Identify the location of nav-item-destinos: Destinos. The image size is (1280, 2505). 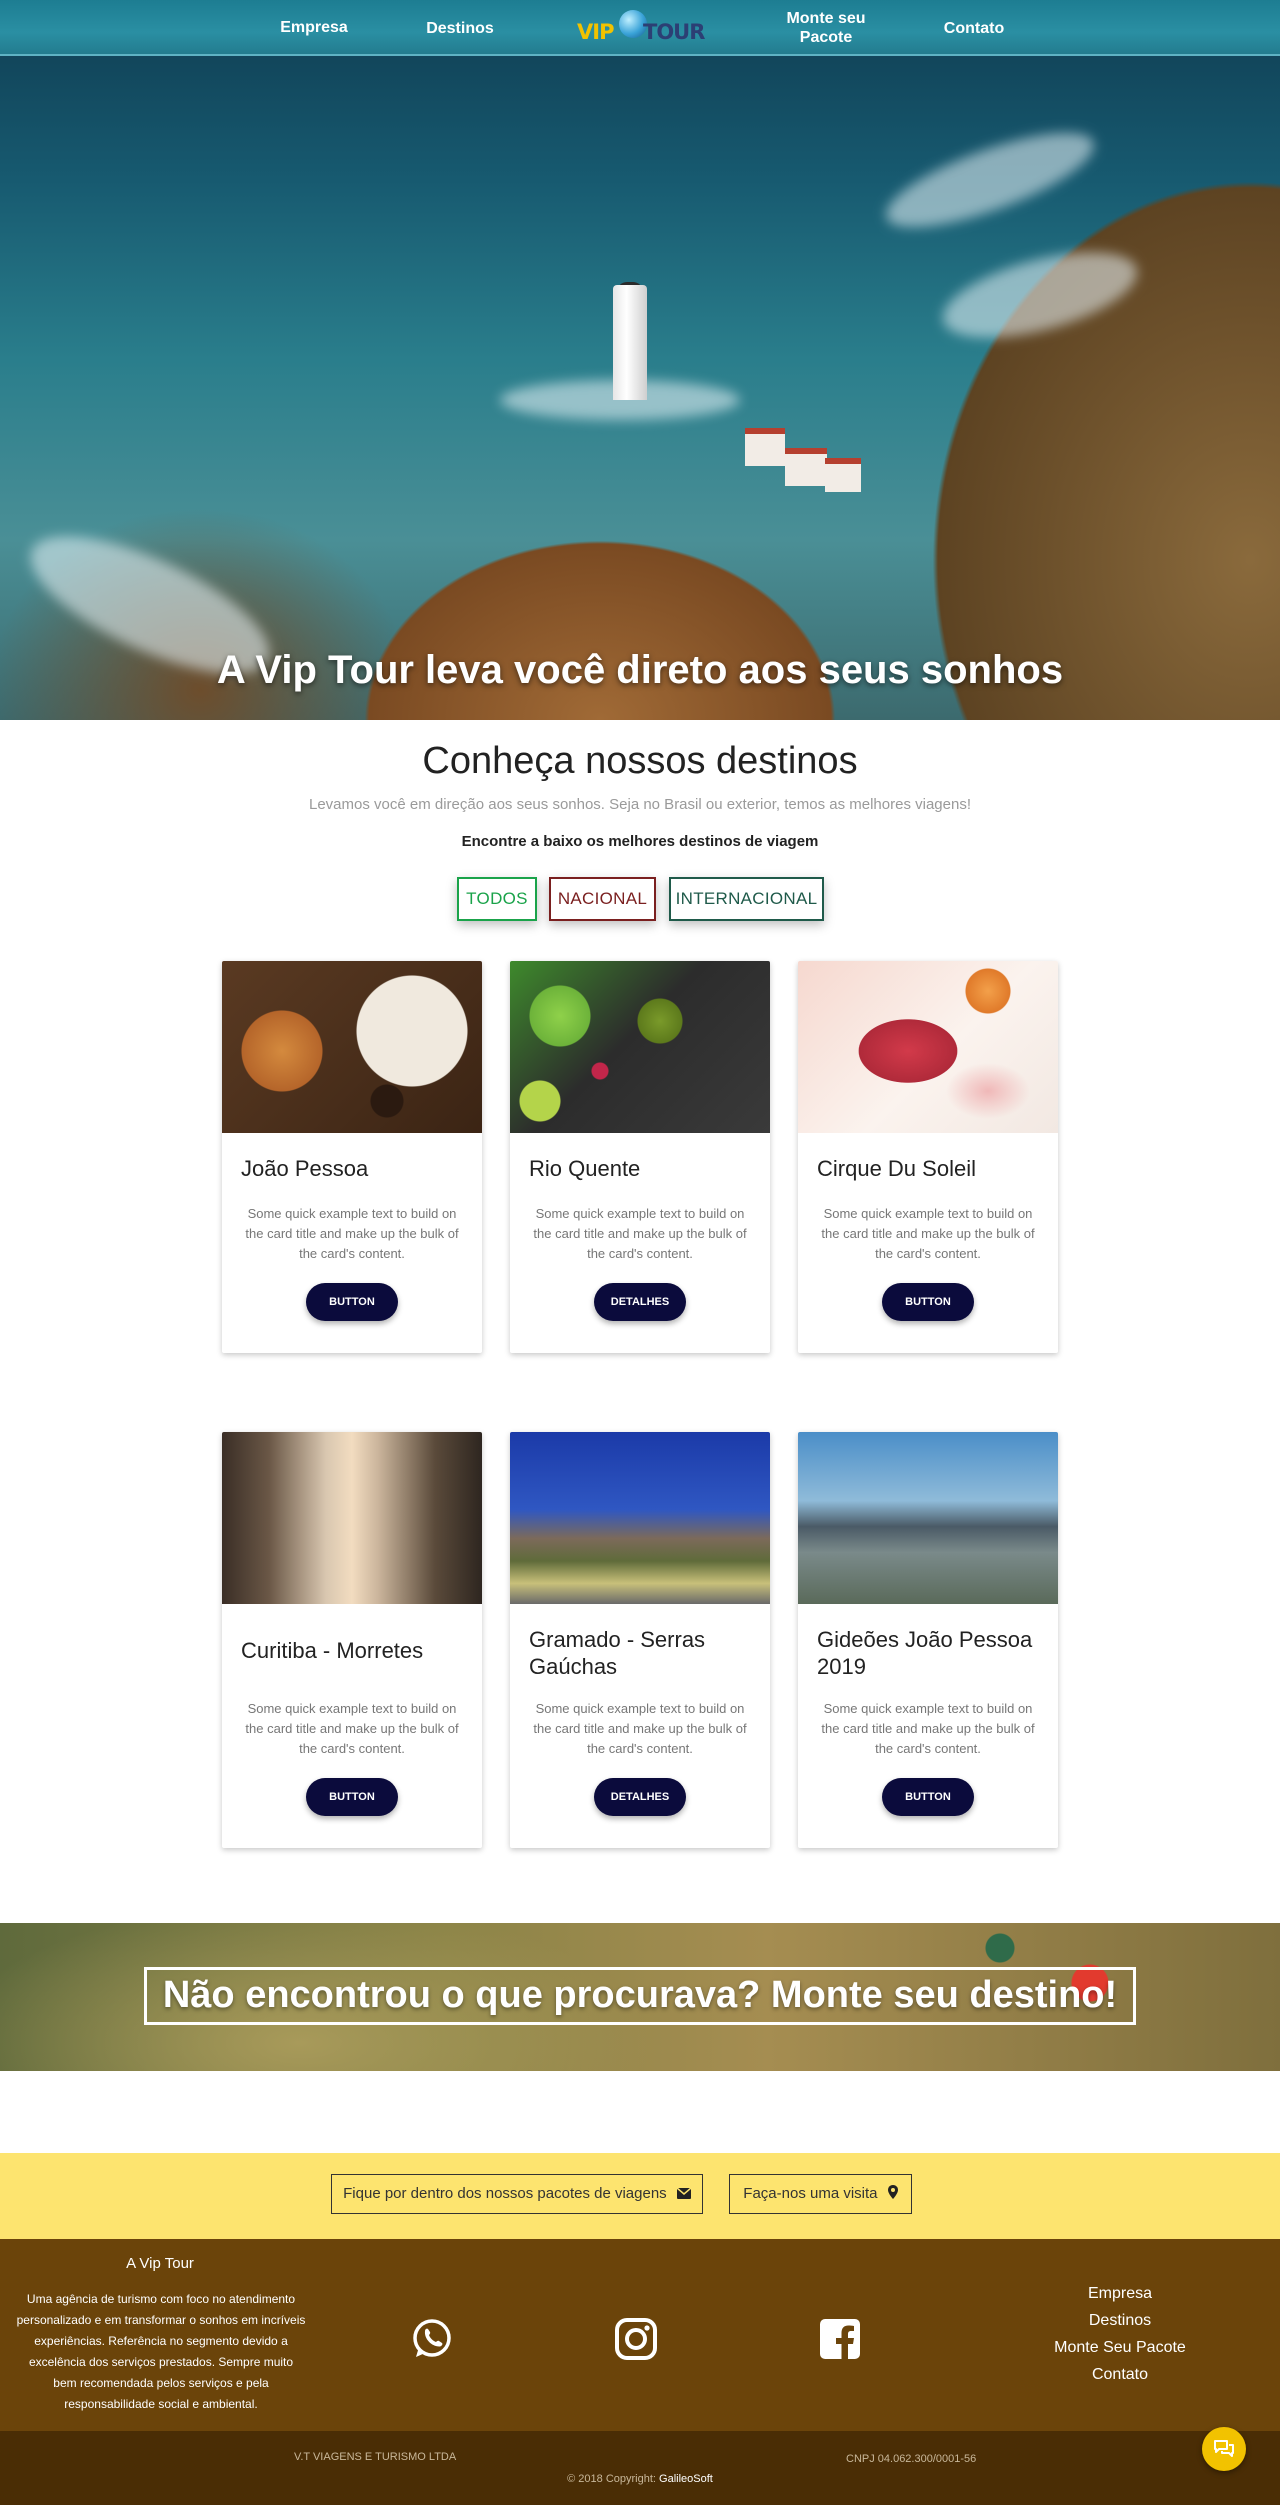
(460, 28).